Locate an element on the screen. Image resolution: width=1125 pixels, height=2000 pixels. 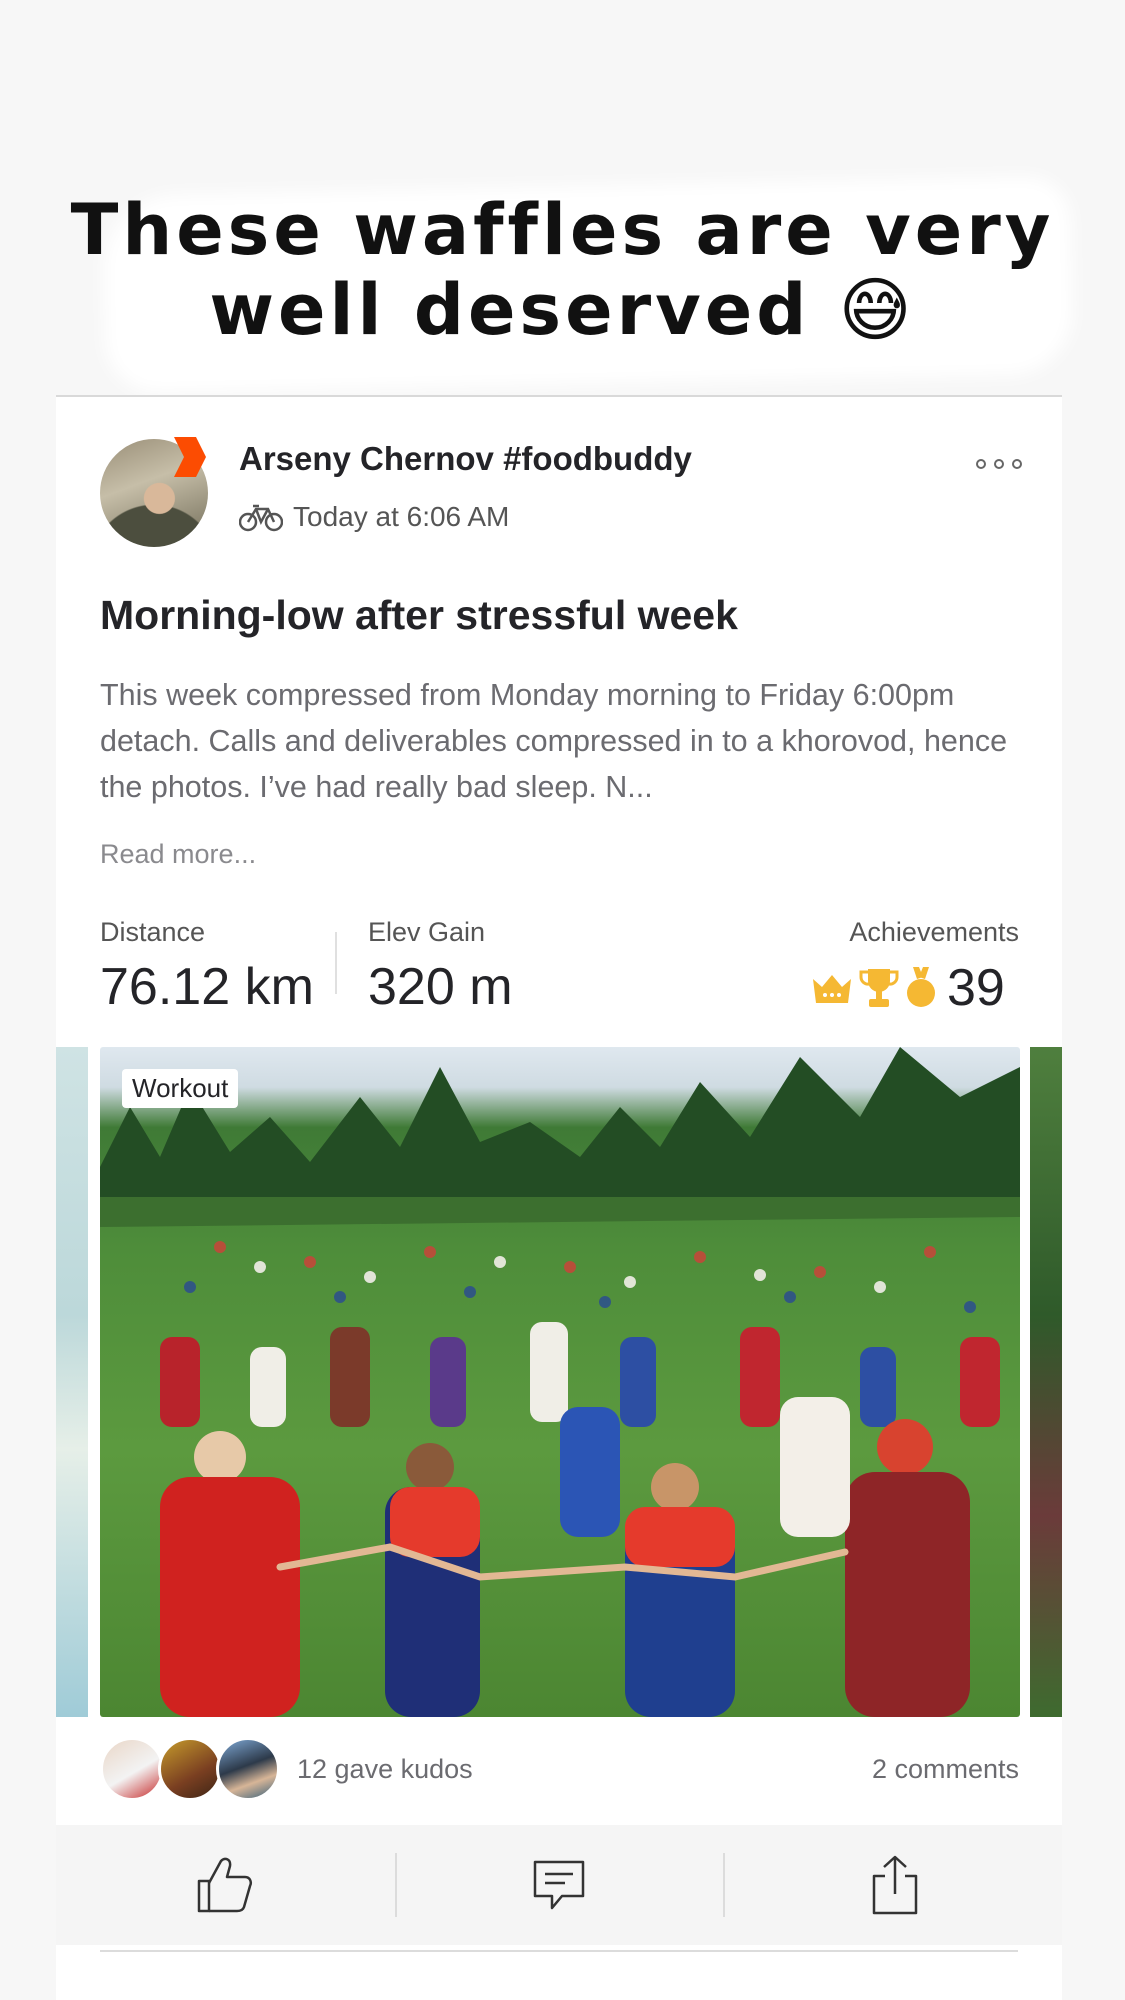
activity-timestamp: Today at 6:06 AM is located at coordinates (401, 516).